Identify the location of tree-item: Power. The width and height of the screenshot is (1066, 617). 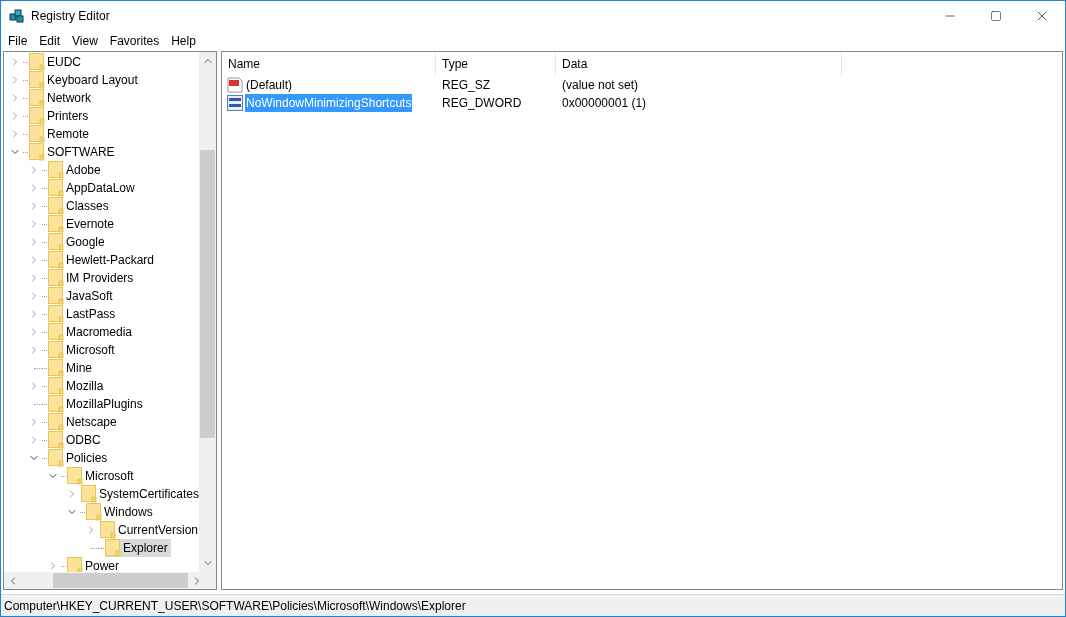
(94, 564).